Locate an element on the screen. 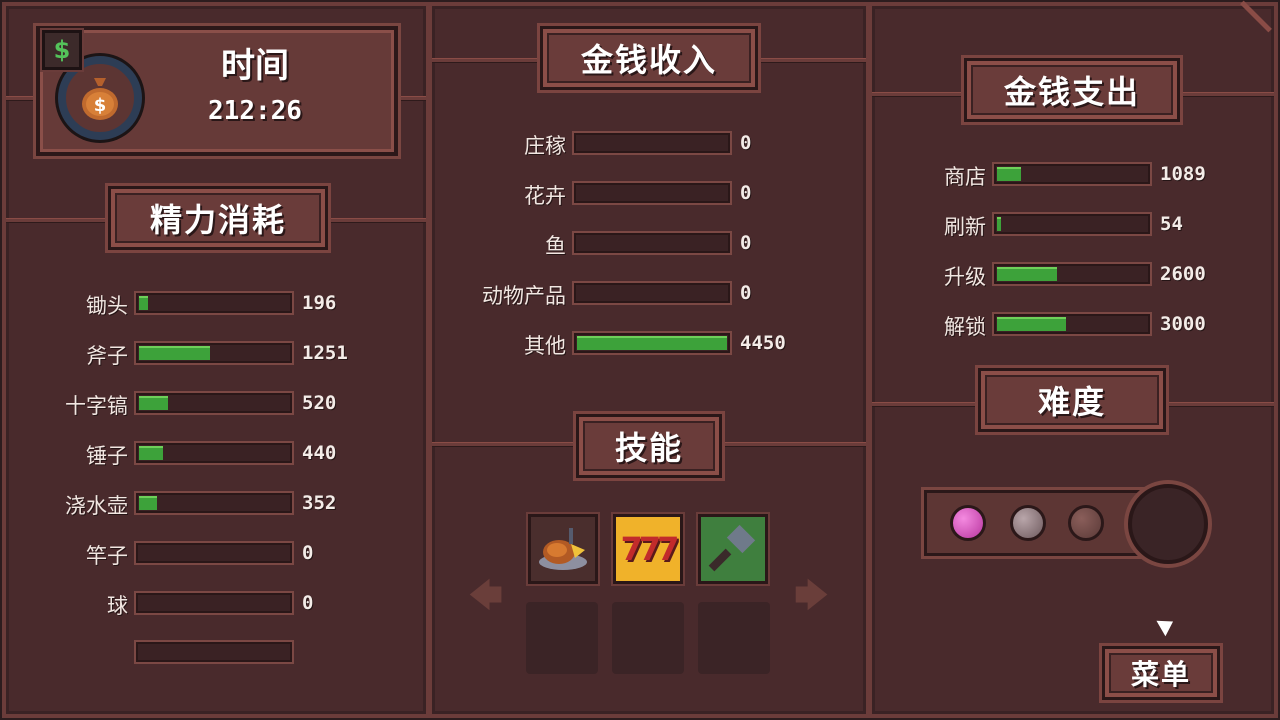  time-title: 时间 is located at coordinates (255, 66).